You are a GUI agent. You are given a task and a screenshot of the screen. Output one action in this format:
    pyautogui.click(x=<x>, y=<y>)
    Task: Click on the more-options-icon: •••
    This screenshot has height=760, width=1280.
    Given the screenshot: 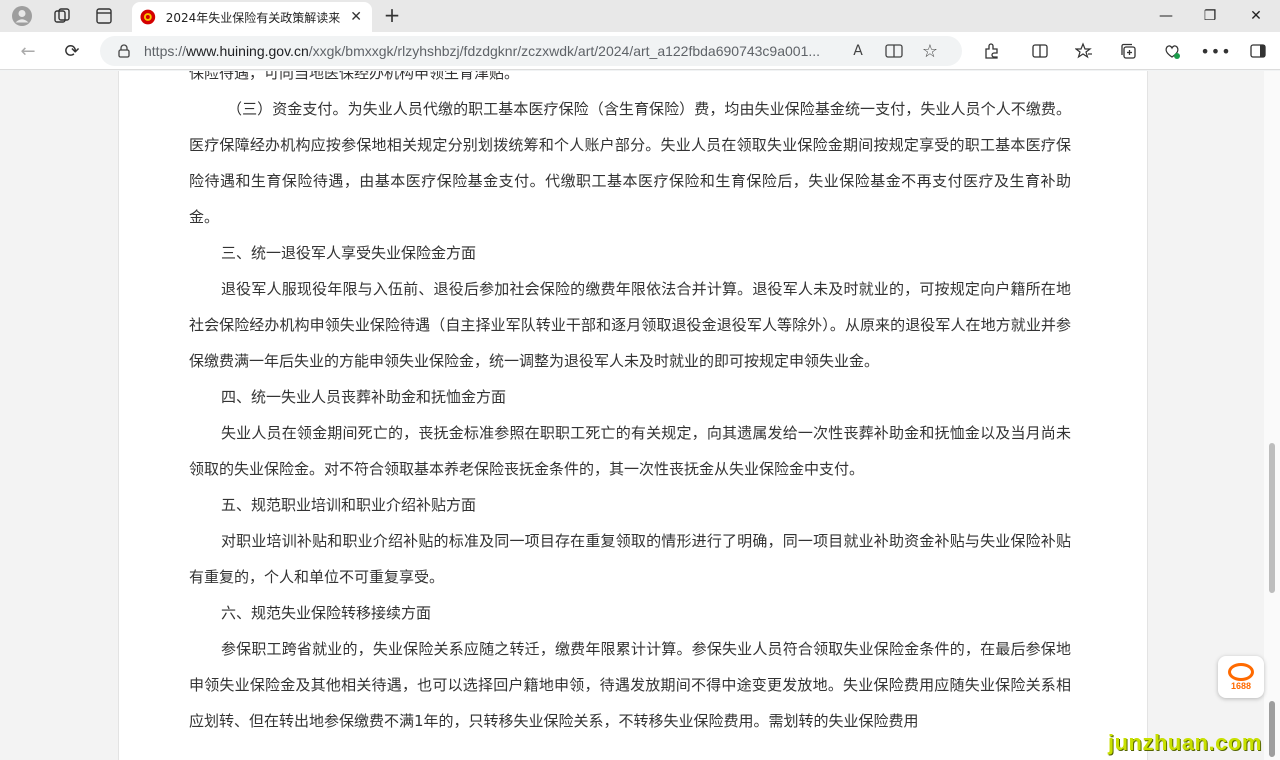 What is the action you would take?
    pyautogui.click(x=1215, y=51)
    